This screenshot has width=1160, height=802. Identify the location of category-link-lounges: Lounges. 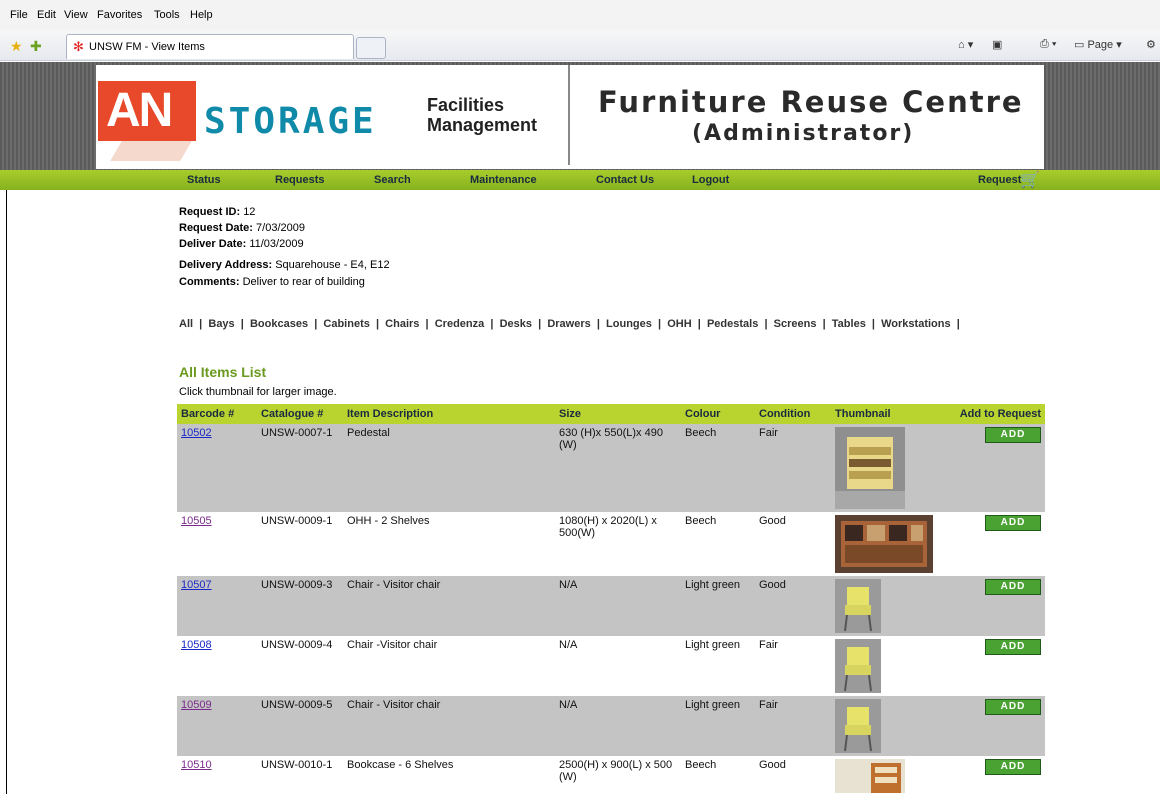
(629, 324).